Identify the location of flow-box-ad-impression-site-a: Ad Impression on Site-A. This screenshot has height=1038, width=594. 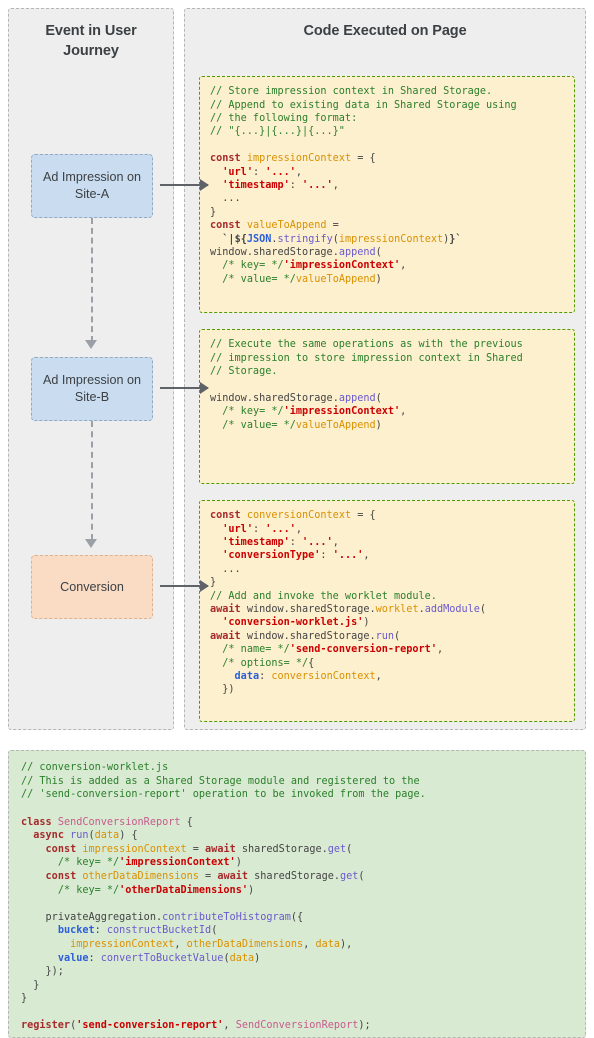
(92, 186).